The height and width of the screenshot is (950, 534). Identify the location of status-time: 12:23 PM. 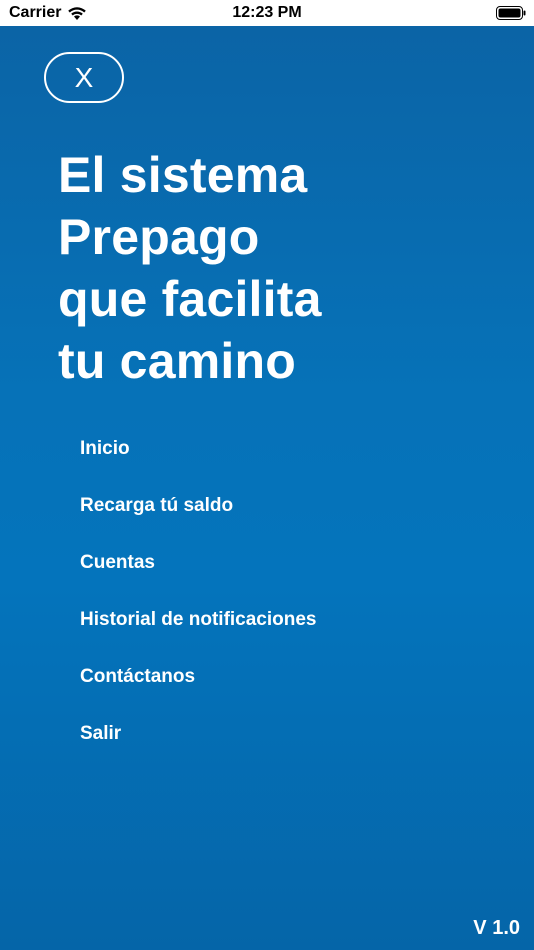
(267, 12).